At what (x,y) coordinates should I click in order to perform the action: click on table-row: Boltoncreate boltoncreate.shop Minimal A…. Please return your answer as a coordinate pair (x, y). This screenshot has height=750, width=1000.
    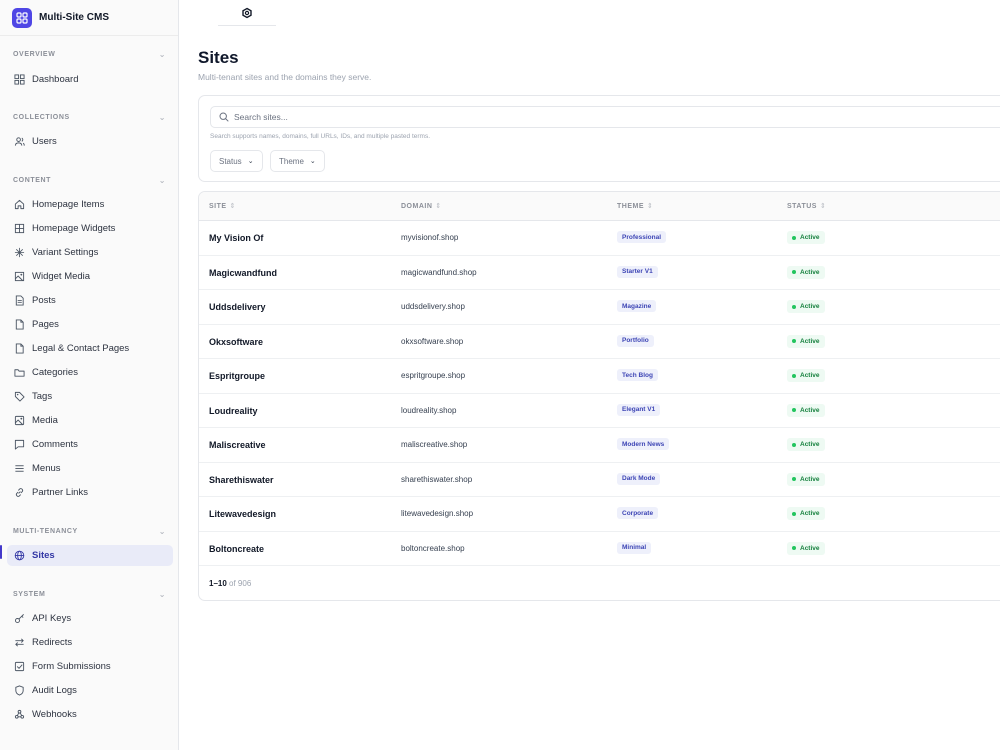
    Looking at the image, I should click on (599, 549).